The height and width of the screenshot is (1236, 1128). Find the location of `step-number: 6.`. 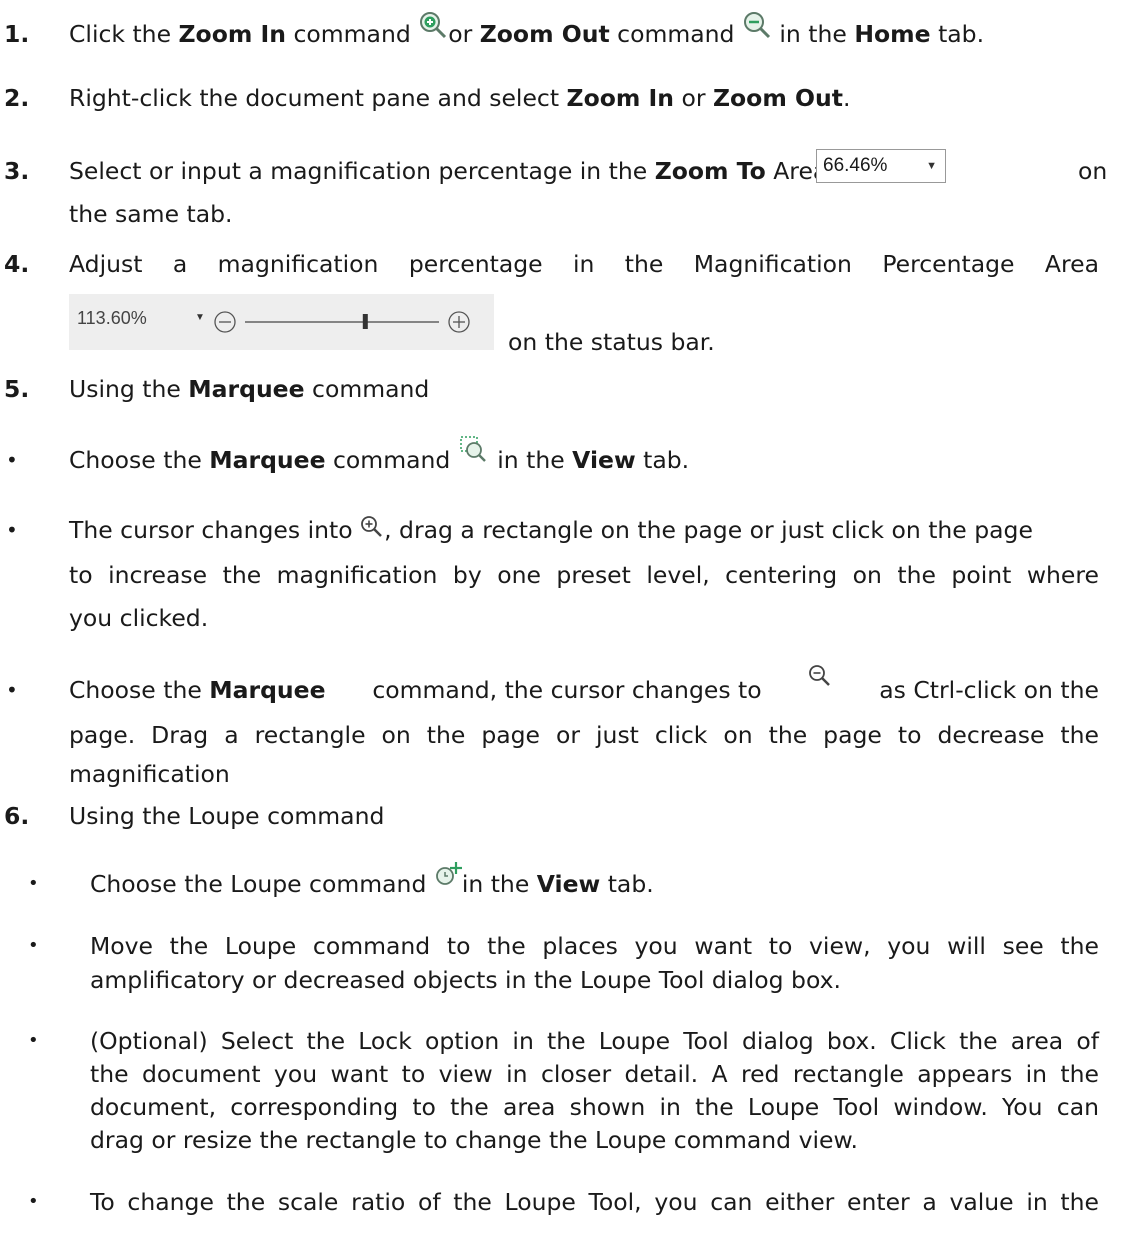

step-number: 6. is located at coordinates (17, 816).